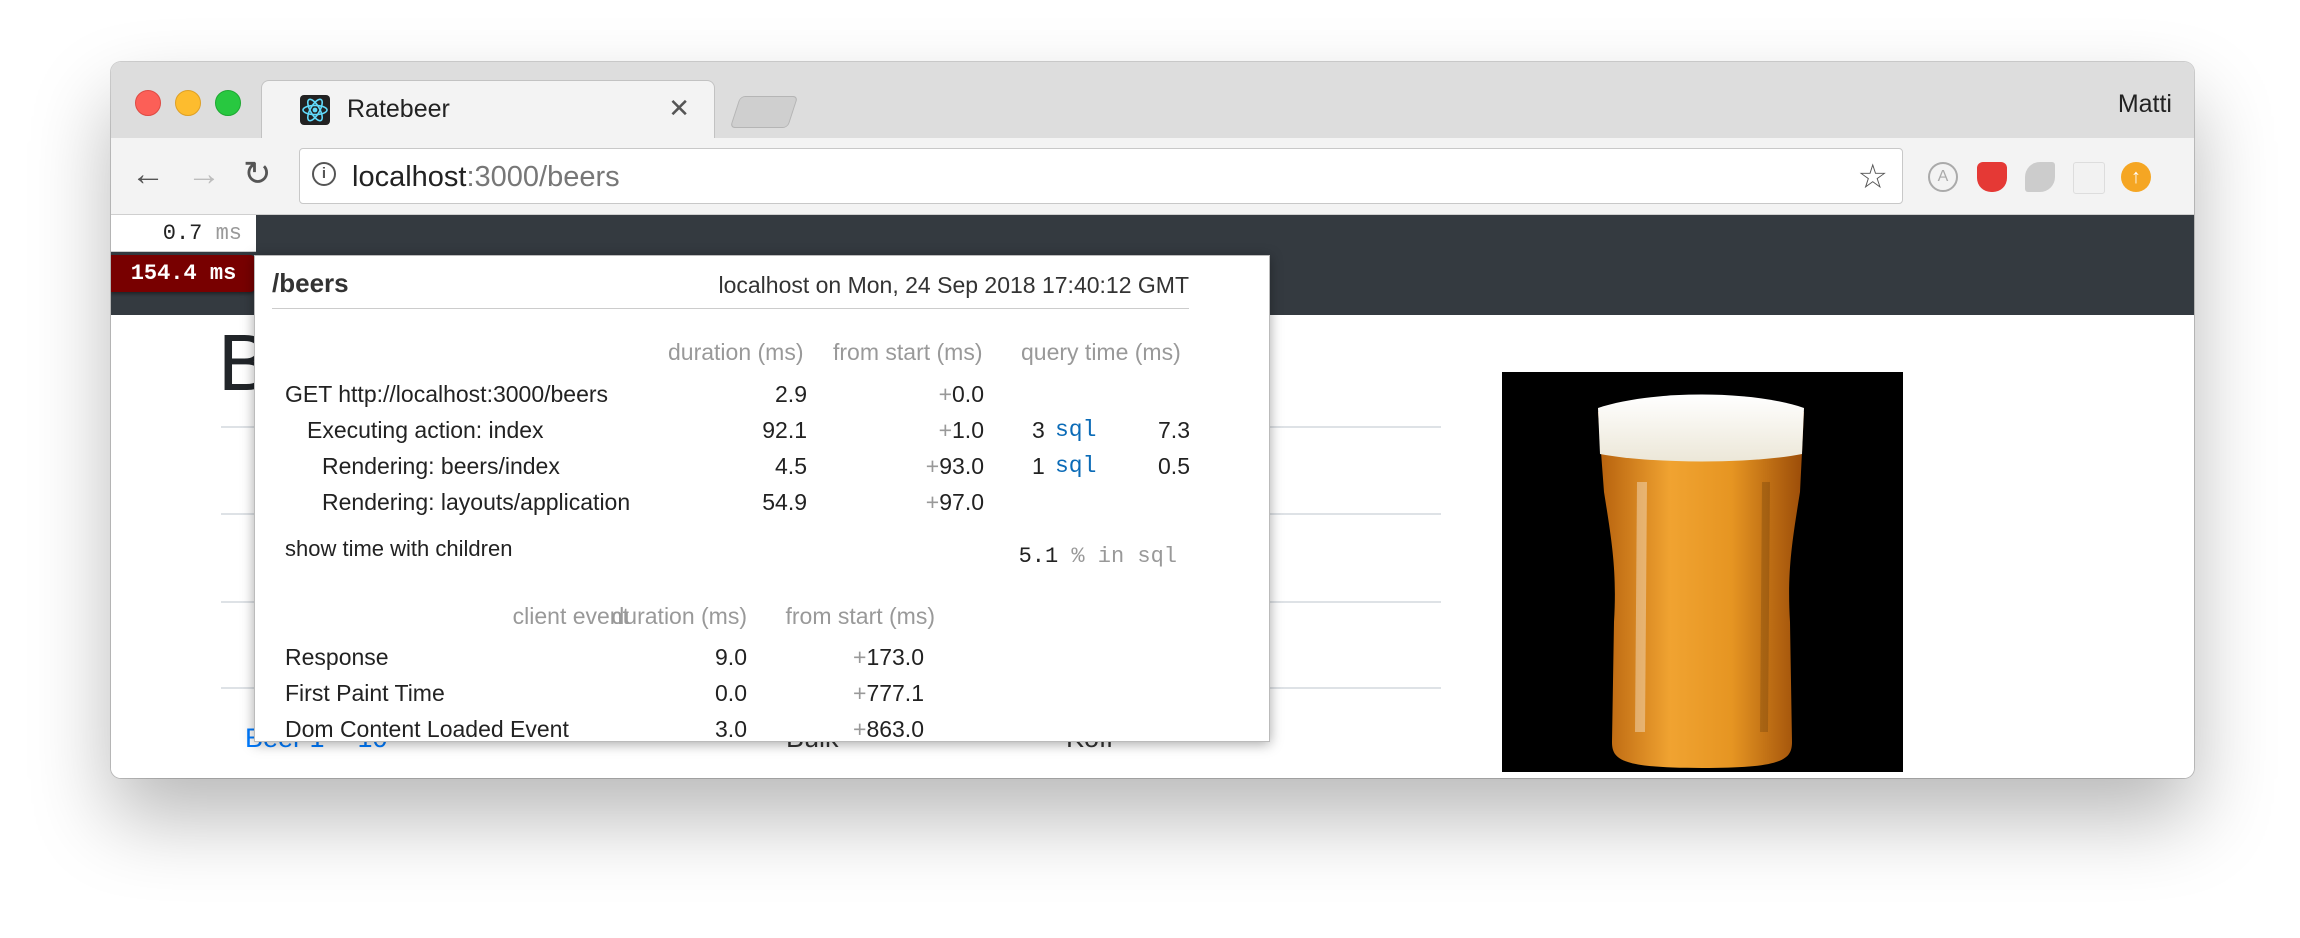  I want to click on client-event-duration: 0.0, so click(731, 693).